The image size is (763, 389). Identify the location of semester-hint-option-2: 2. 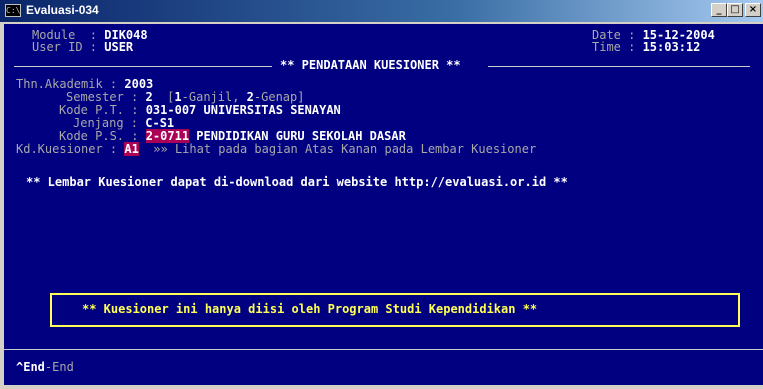
(250, 97).